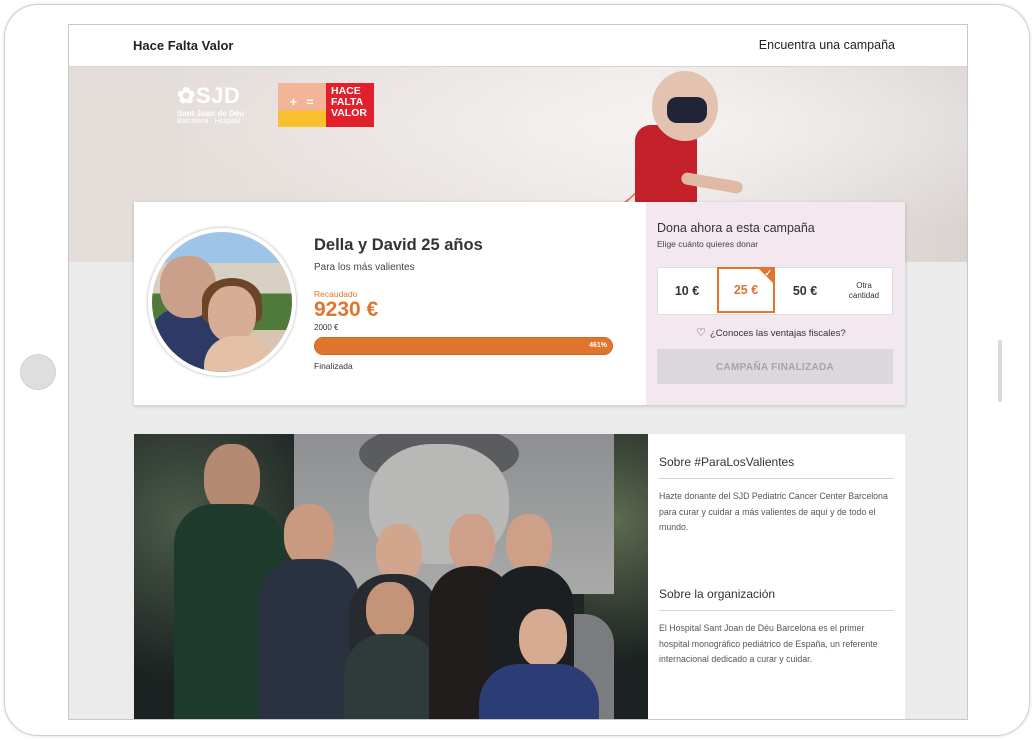  I want to click on campaign-status: Finalizada, so click(333, 366).